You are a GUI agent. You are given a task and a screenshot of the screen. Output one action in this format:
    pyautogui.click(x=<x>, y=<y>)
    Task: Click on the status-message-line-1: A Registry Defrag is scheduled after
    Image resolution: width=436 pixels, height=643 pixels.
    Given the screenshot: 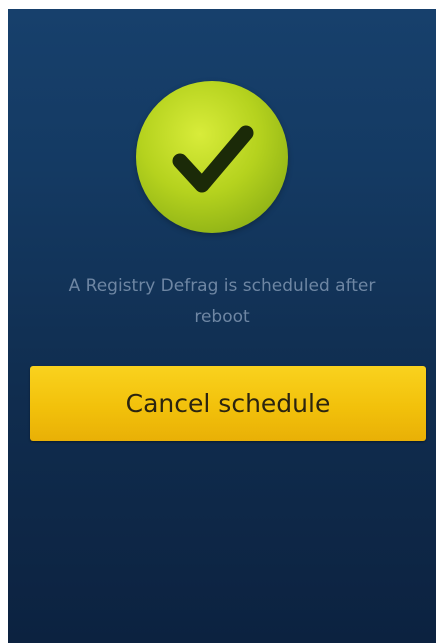 What is the action you would take?
    pyautogui.click(x=222, y=286)
    